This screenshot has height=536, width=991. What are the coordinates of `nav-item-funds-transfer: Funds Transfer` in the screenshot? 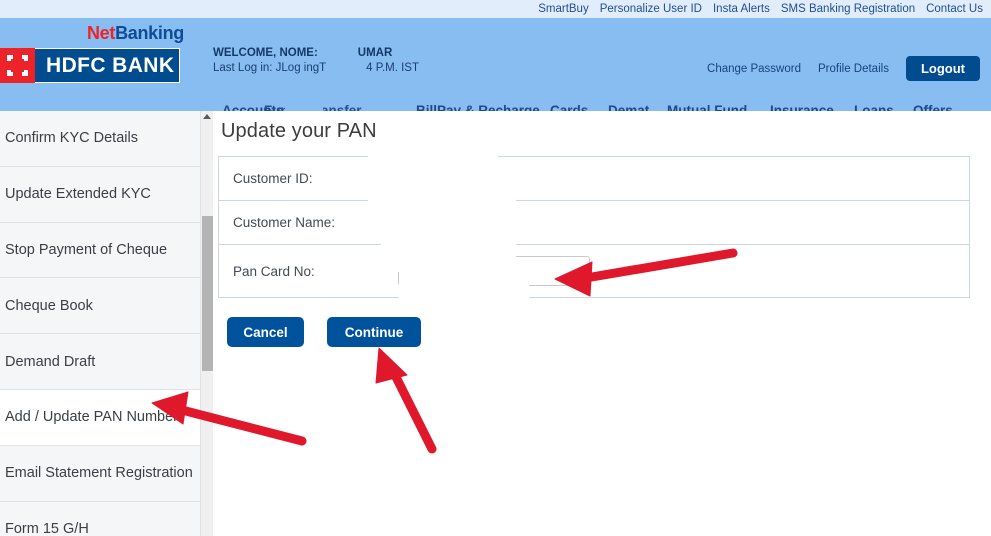 It's located at (313, 106).